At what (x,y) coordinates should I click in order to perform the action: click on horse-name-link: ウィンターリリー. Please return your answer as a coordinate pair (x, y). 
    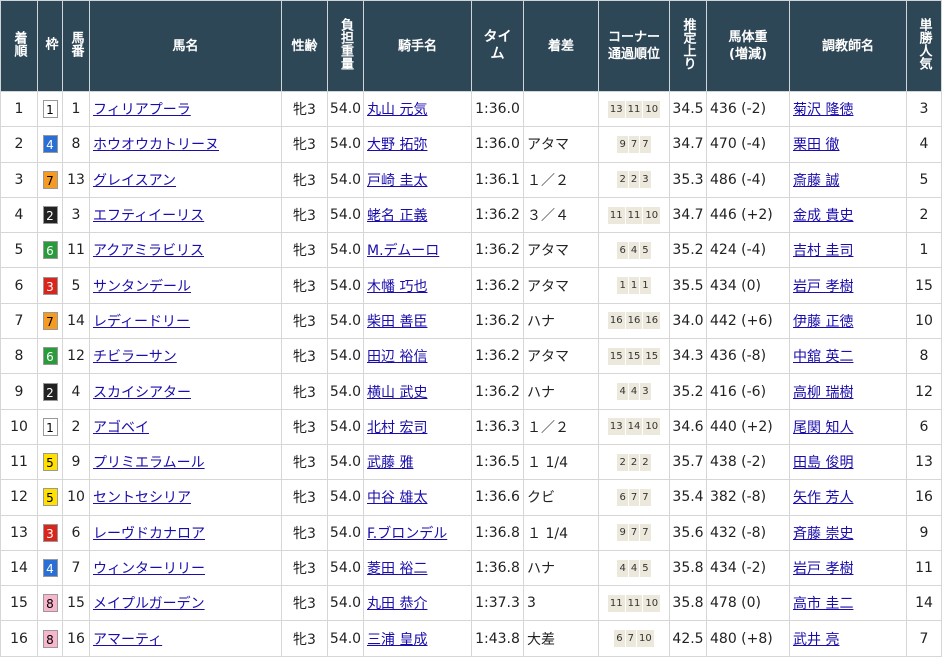
    Looking at the image, I should click on (149, 569).